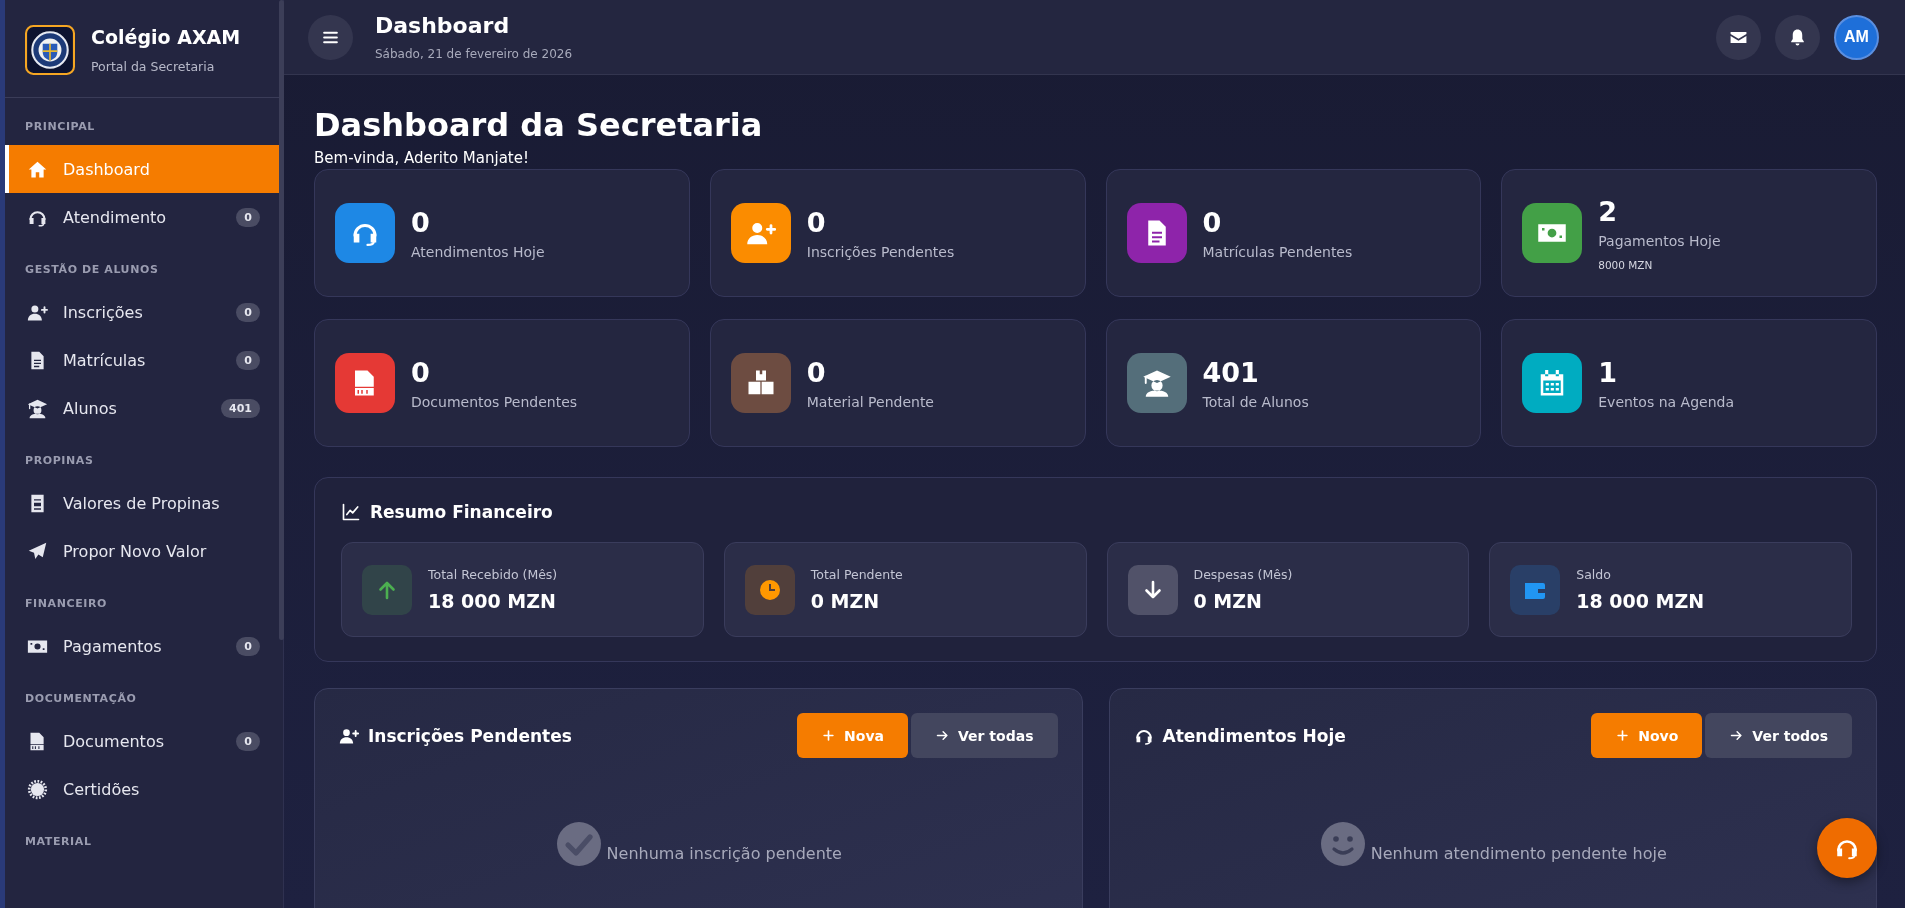  What do you see at coordinates (240, 408) in the screenshot?
I see `count-badge: 401` at bounding box center [240, 408].